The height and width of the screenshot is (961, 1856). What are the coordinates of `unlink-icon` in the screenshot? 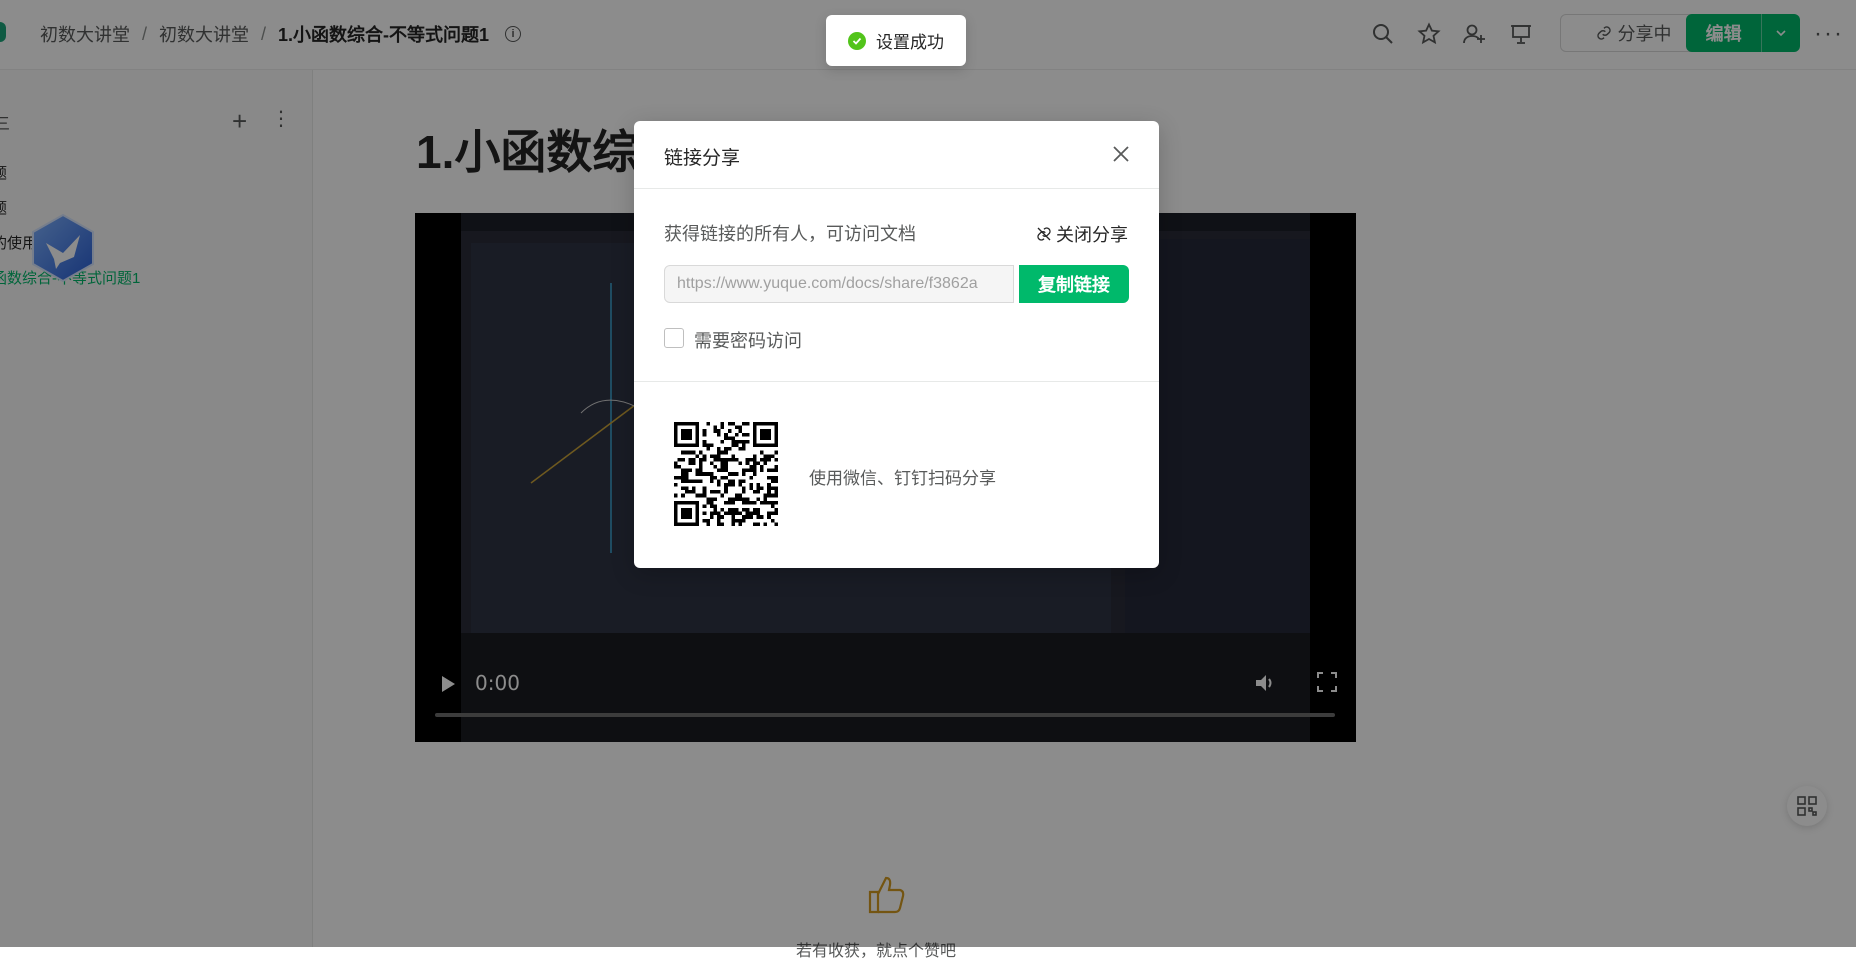 It's located at (1044, 234).